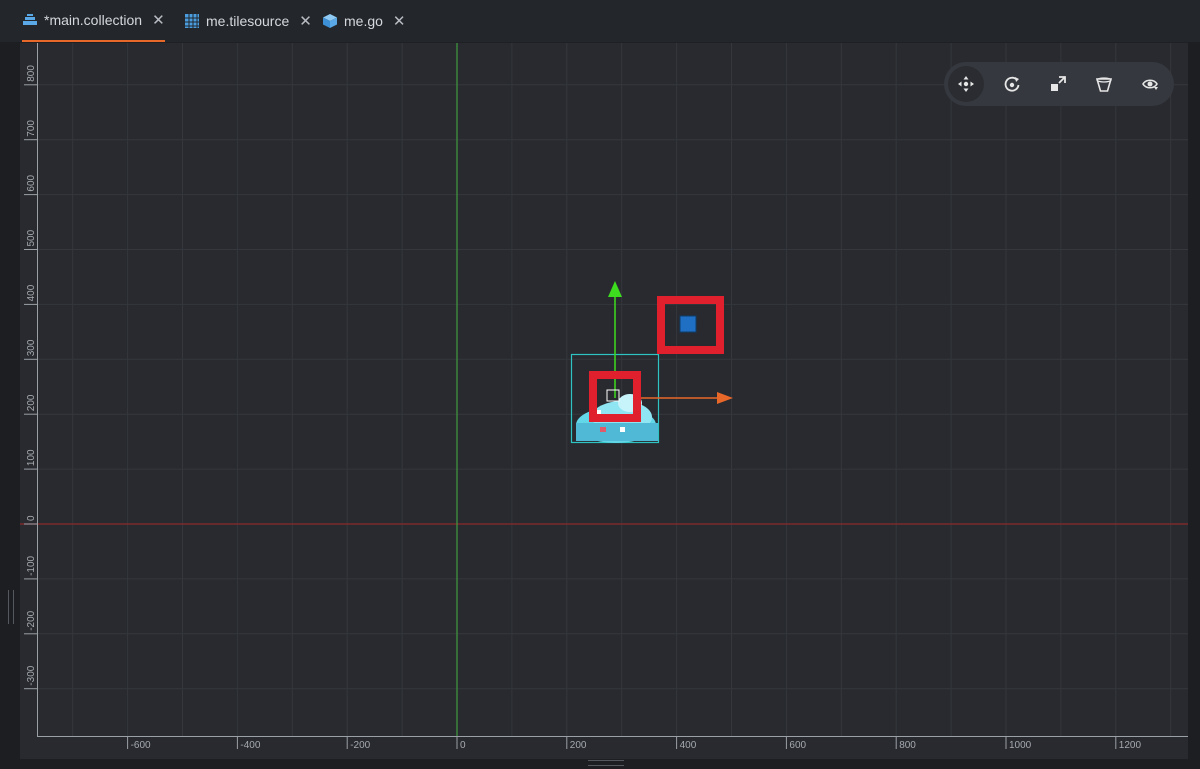 The height and width of the screenshot is (769, 1200). I want to click on tab-label: me.go, so click(363, 21).